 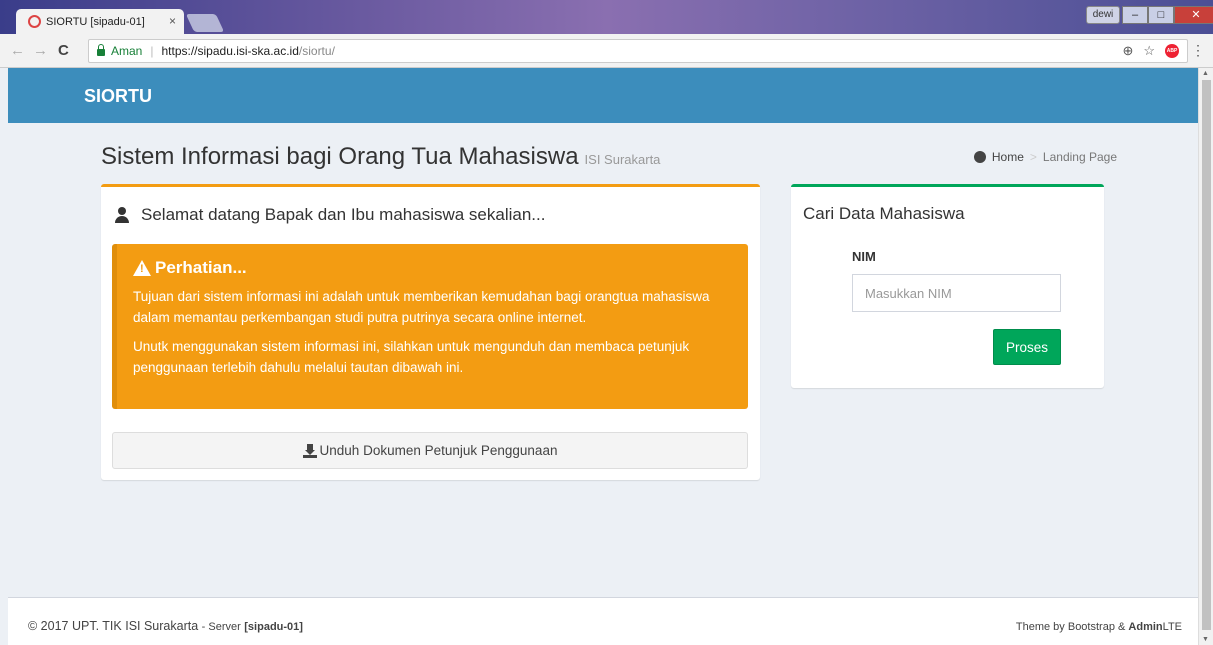 I want to click on user-icon, so click(x=122, y=215).